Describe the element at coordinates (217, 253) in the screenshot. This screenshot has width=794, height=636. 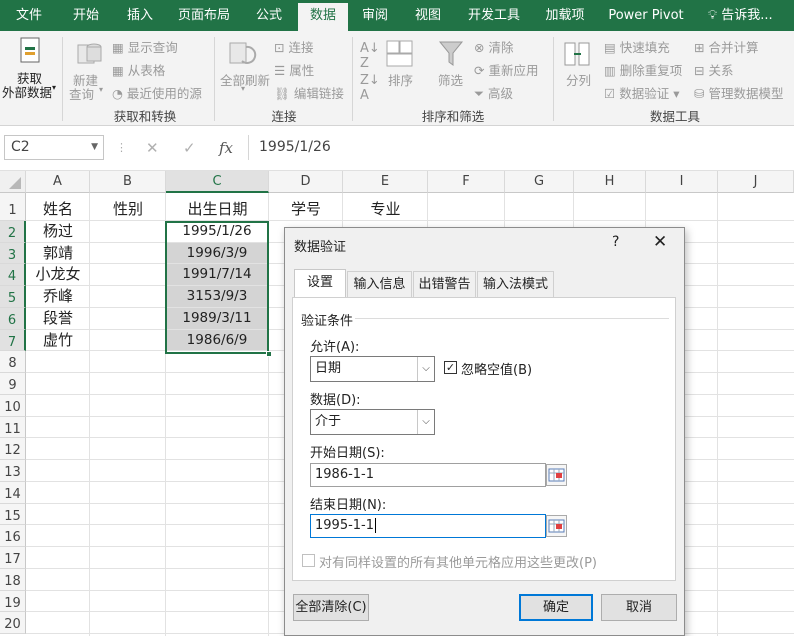
I see `date-cell: 1996/3/9` at that location.